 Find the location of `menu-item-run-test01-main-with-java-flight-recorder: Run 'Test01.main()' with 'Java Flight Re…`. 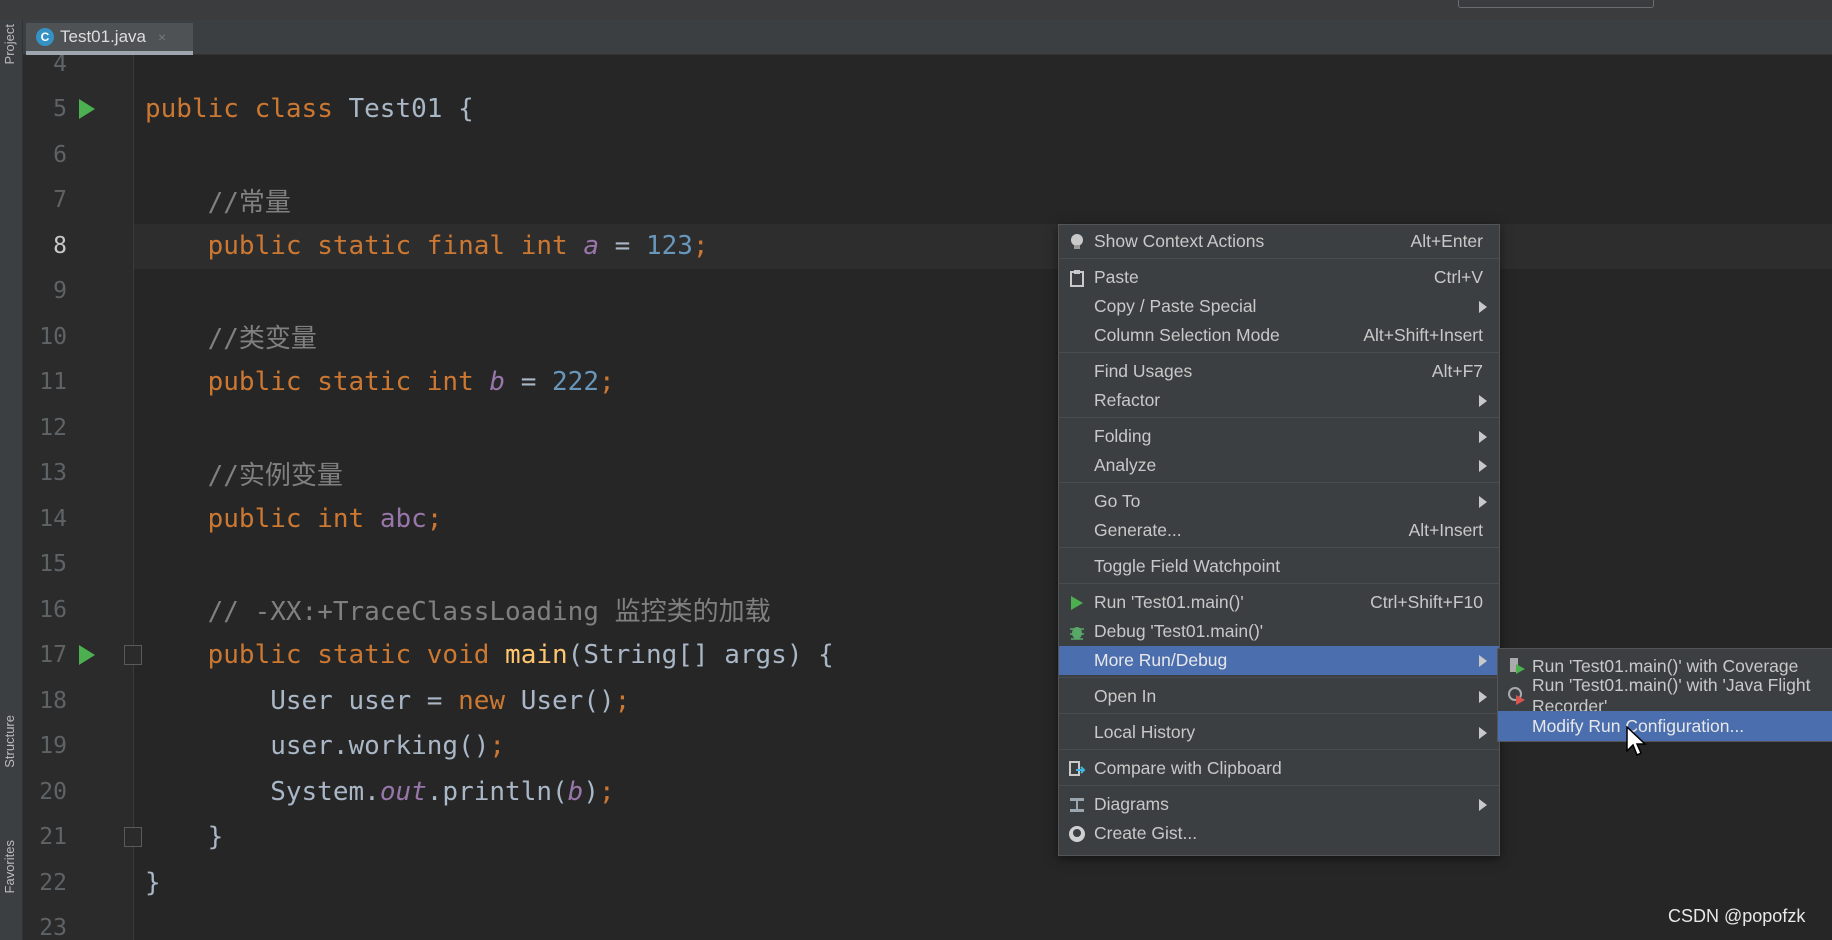

menu-item-run-test01-main-with-java-flight-recorder: Run 'Test01.main()' with 'Java Flight Re… is located at coordinates (1665, 695).